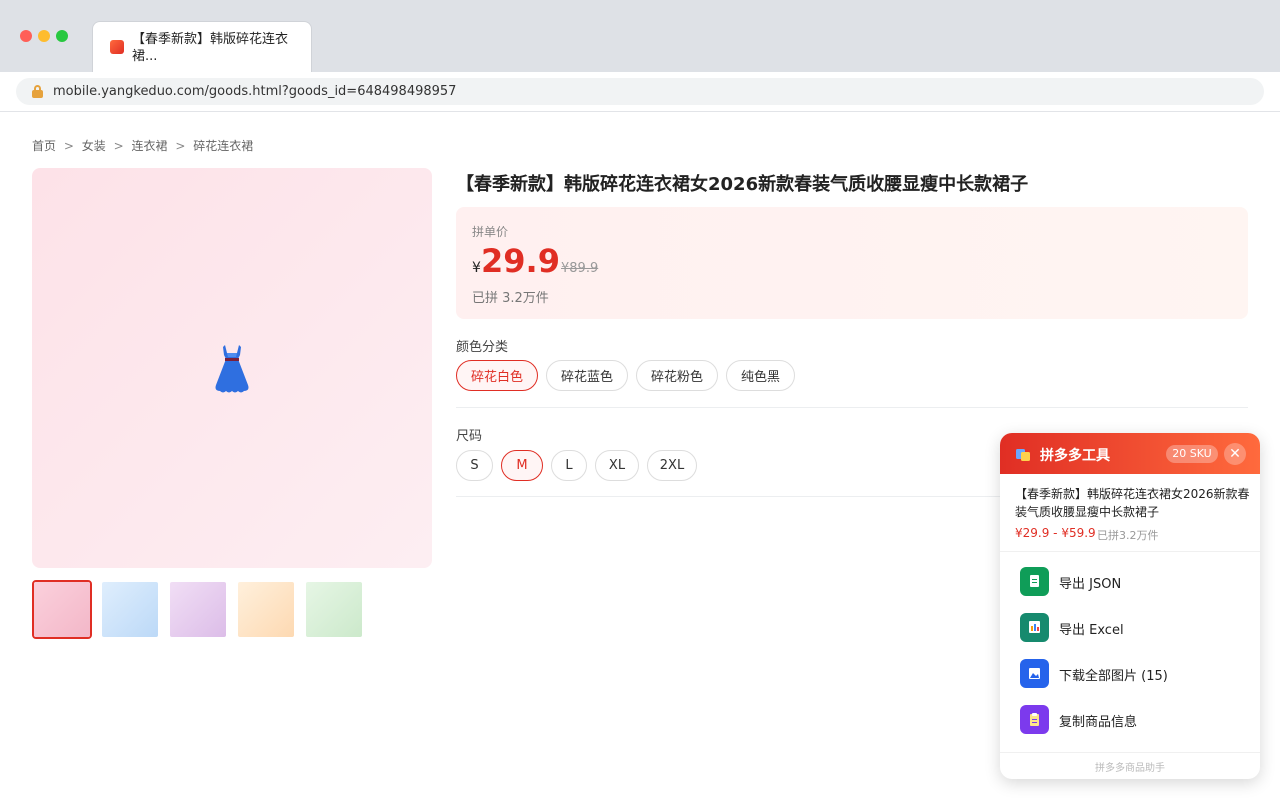 The width and height of the screenshot is (1280, 800). What do you see at coordinates (742, 184) in the screenshot?
I see `product-title: 【春季新款】韩版碎花连衣裙女2026新款春装气质收腰显瘦中长款裙子` at bounding box center [742, 184].